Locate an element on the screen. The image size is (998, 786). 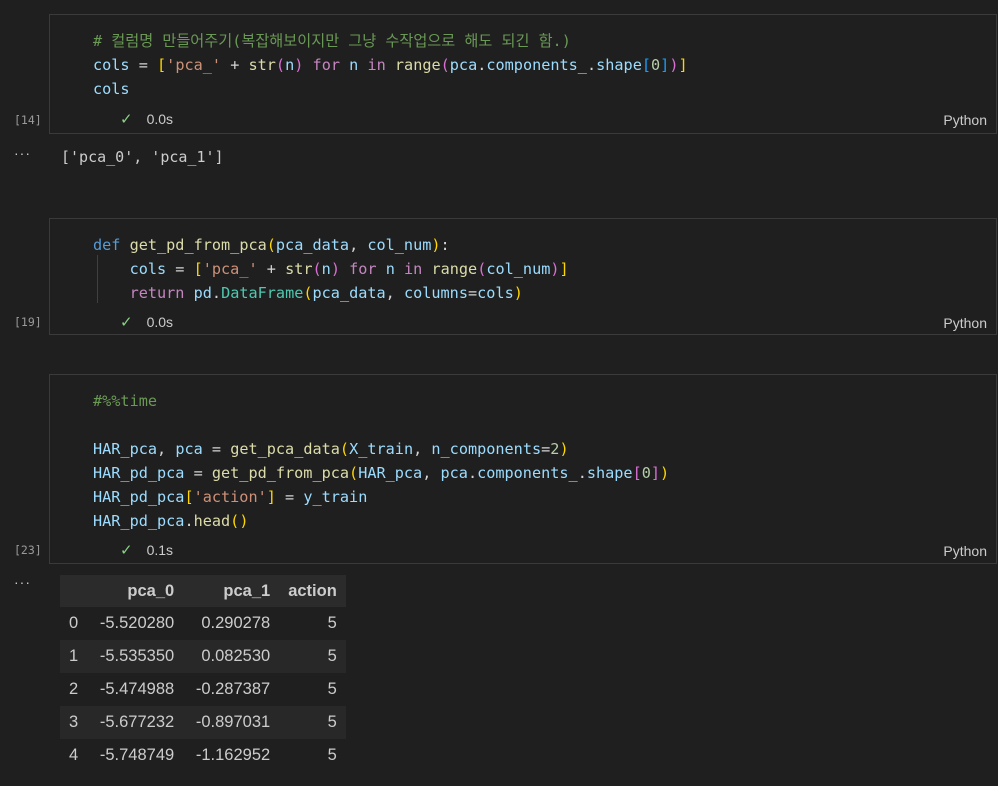
row-index: 0 is located at coordinates (74, 623).